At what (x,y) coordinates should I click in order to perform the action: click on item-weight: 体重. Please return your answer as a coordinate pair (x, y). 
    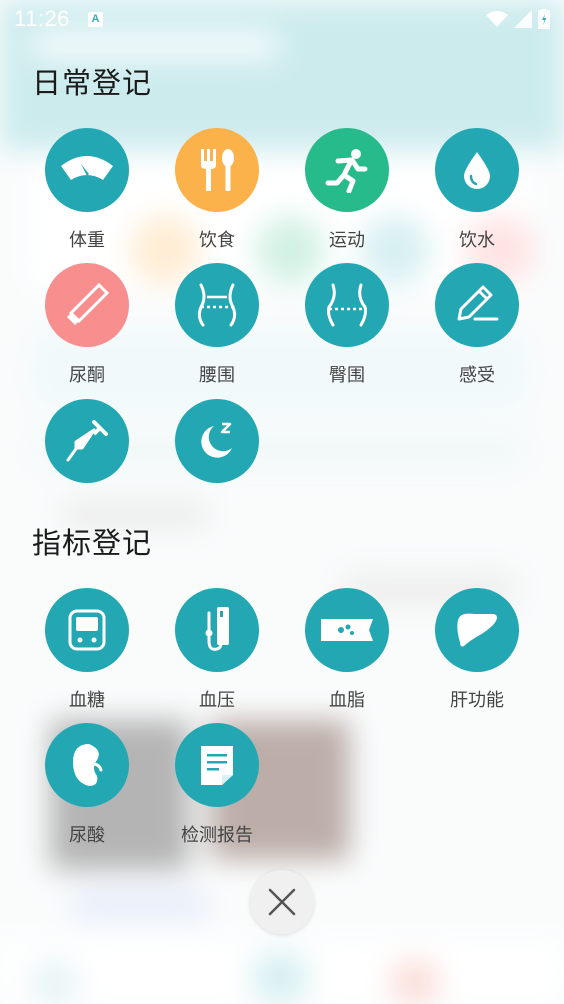
    Looking at the image, I should click on (87, 193).